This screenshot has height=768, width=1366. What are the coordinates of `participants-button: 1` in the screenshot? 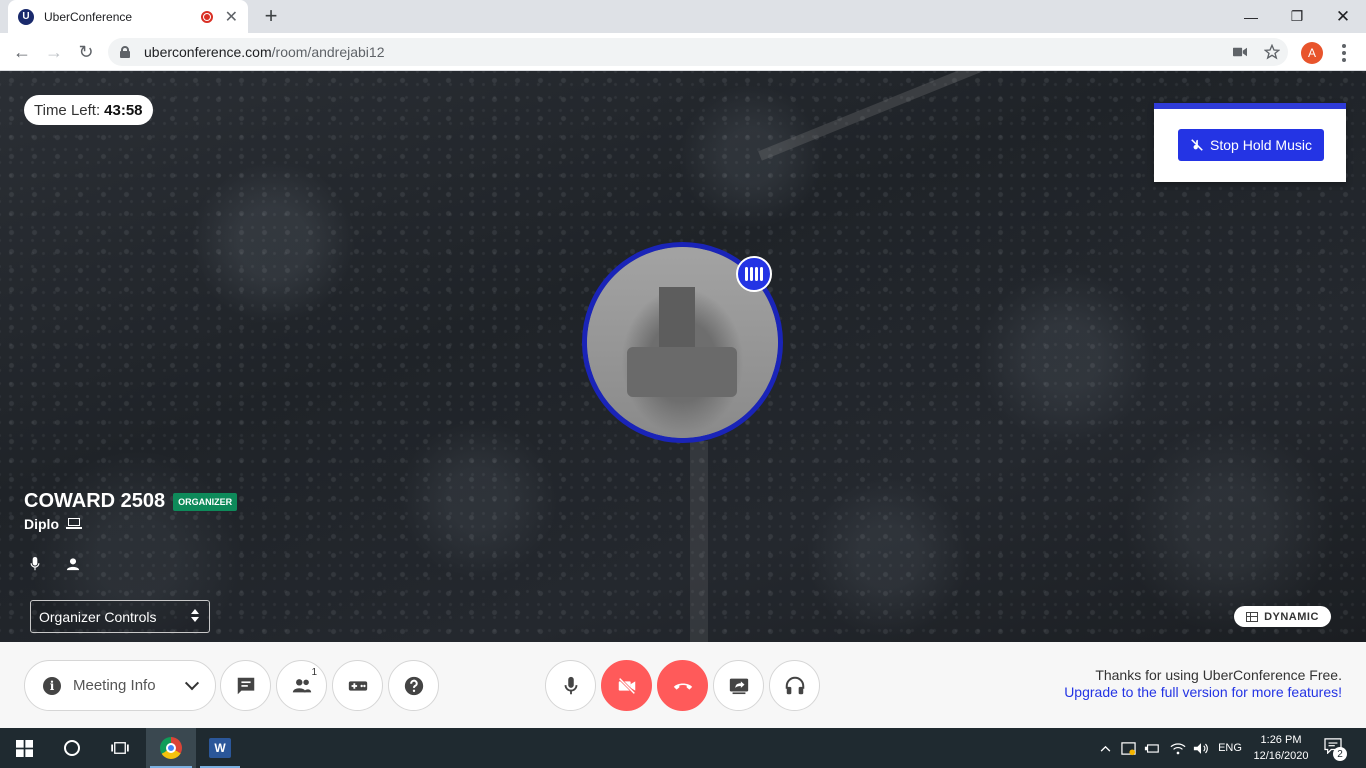 It's located at (301, 685).